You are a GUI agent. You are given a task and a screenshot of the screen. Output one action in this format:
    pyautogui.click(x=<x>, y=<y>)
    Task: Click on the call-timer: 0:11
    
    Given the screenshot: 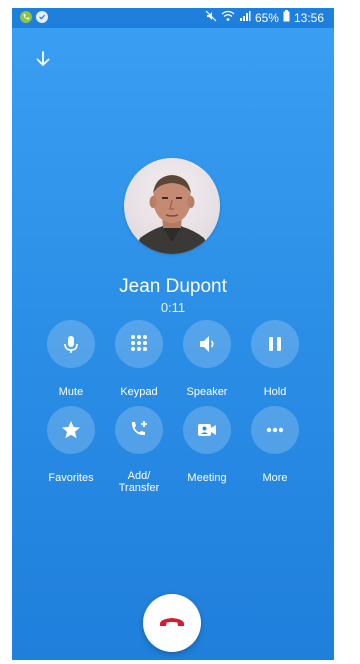 What is the action you would take?
    pyautogui.click(x=173, y=307)
    